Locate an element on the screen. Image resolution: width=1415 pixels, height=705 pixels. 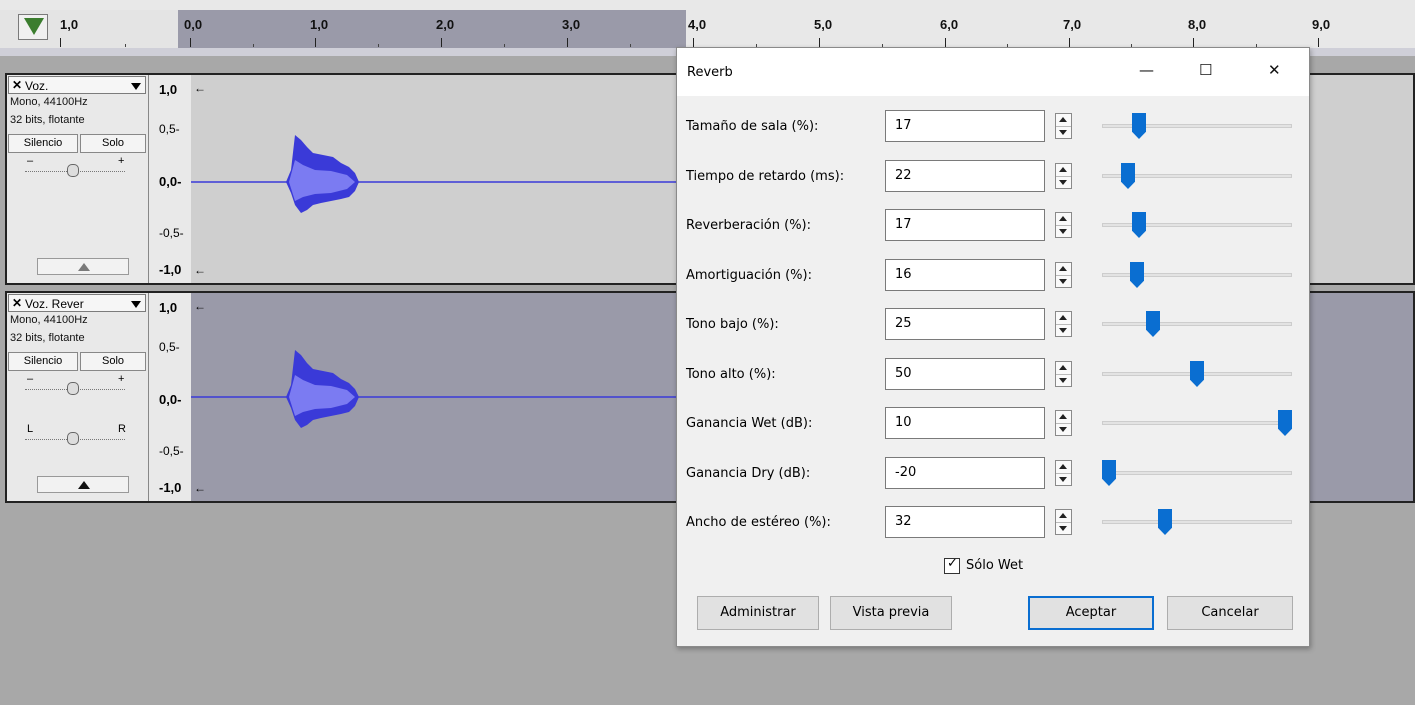
maximize-icon: ☐ is located at coordinates (1205, 70).